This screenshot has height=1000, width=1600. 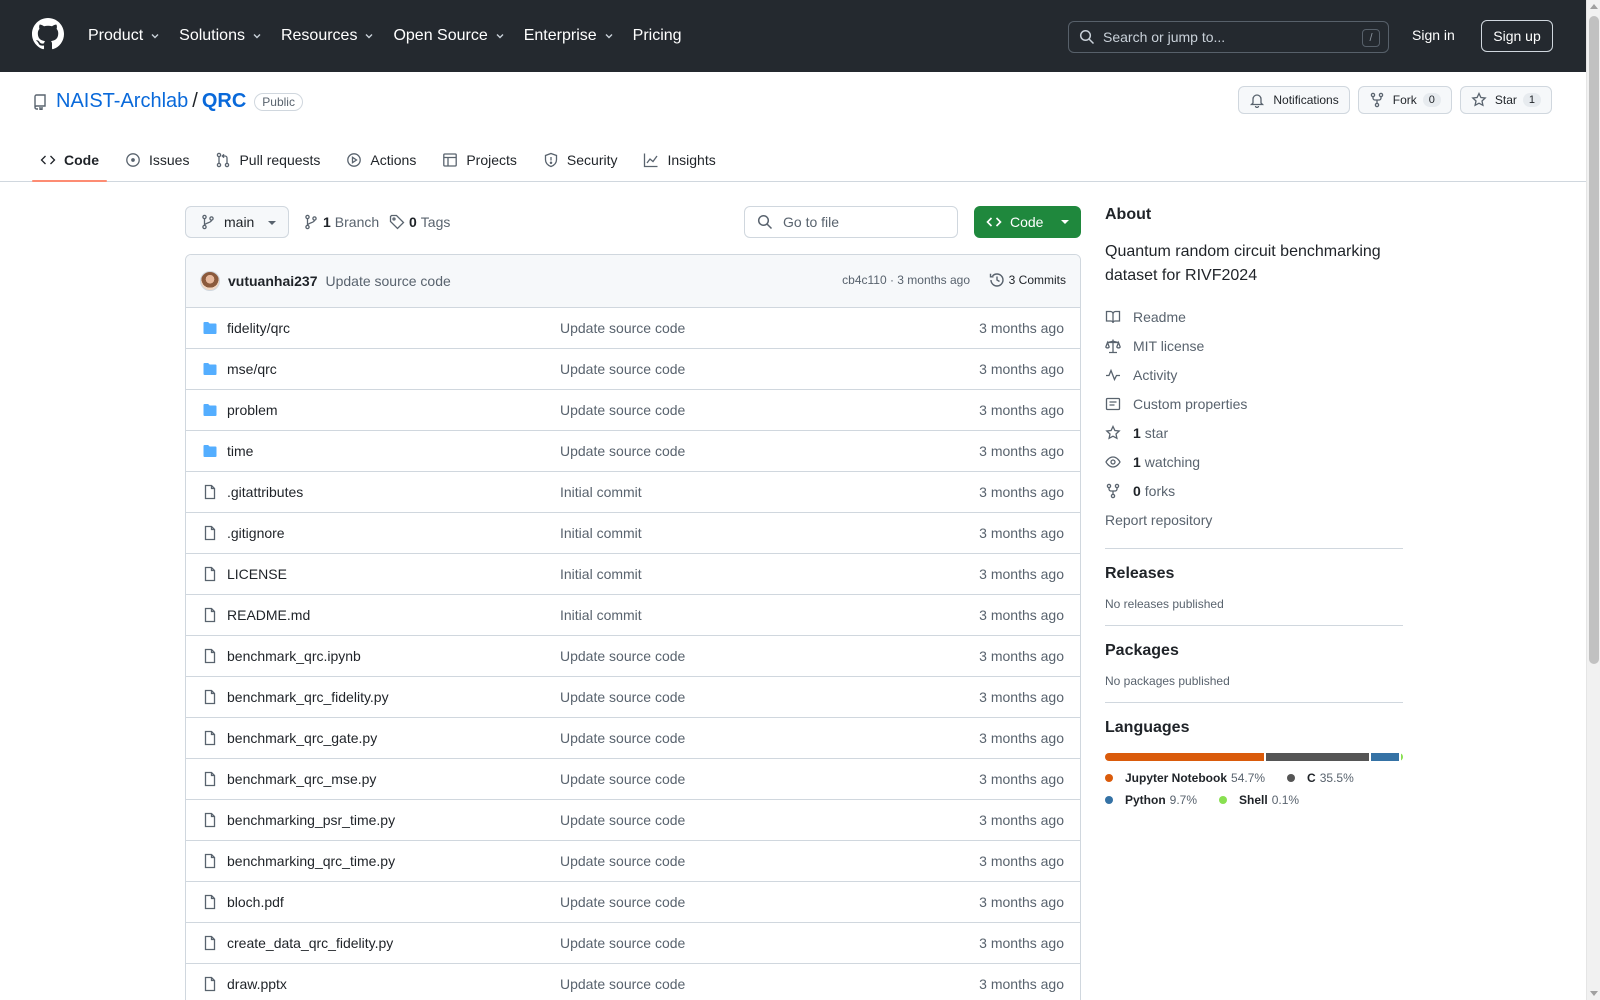 I want to click on tab-pull-requests: Pull requests, so click(x=267, y=160).